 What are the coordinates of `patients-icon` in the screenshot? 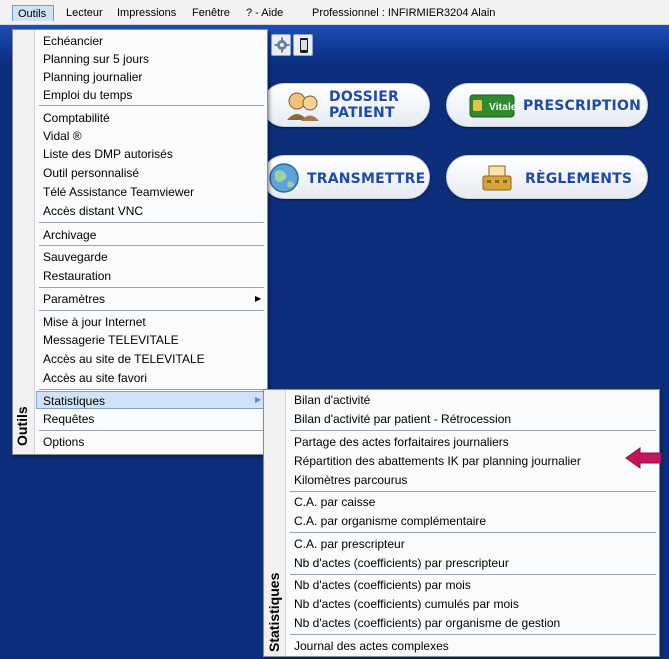 It's located at (303, 106).